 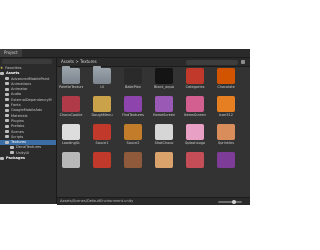 I want to click on asset-label: Sauce2, so click(x=133, y=143).